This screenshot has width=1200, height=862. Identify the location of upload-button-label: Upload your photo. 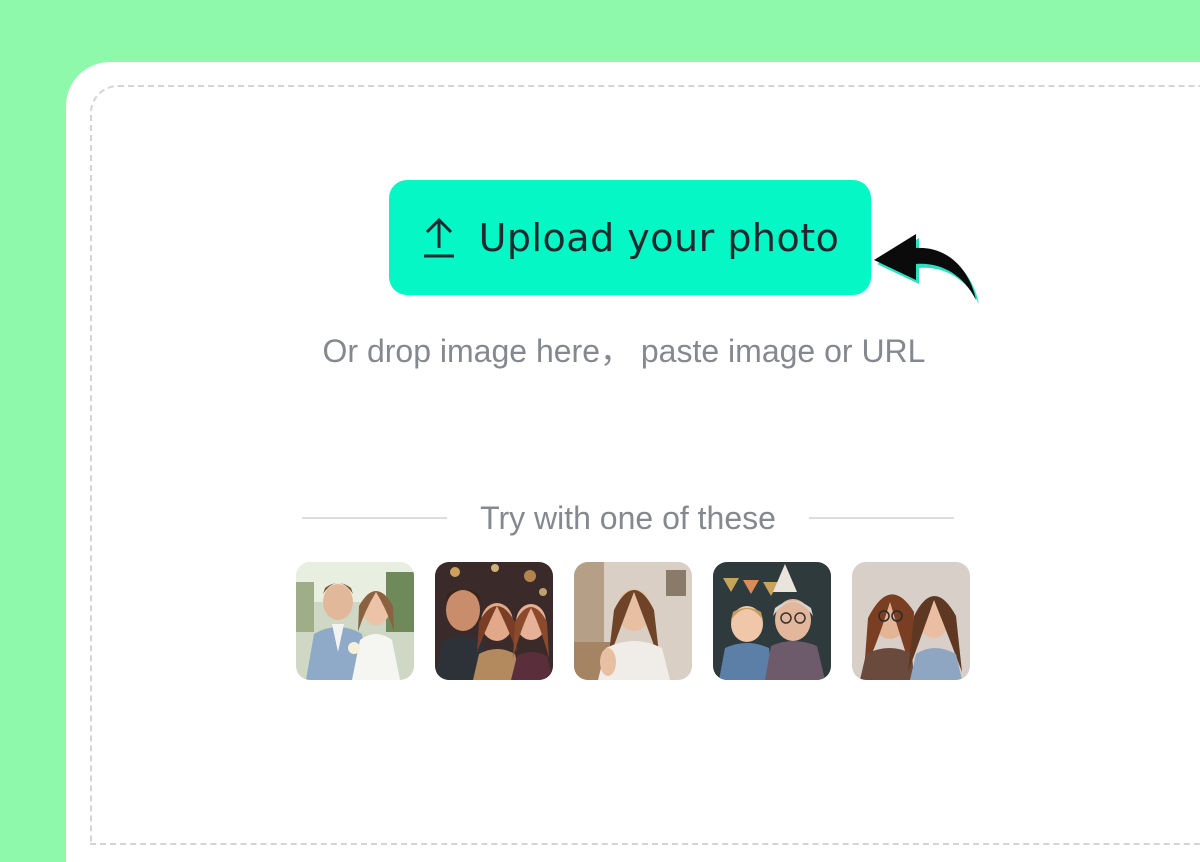
(659, 237).